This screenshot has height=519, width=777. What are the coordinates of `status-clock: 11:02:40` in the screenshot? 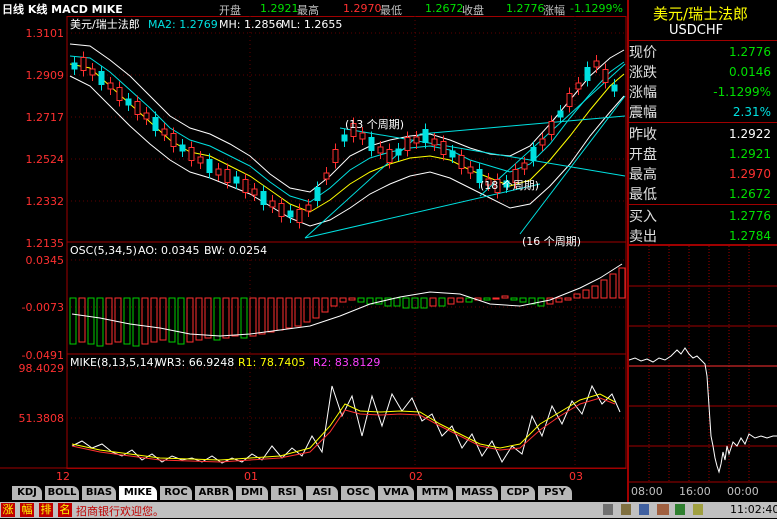 It's located at (753, 509).